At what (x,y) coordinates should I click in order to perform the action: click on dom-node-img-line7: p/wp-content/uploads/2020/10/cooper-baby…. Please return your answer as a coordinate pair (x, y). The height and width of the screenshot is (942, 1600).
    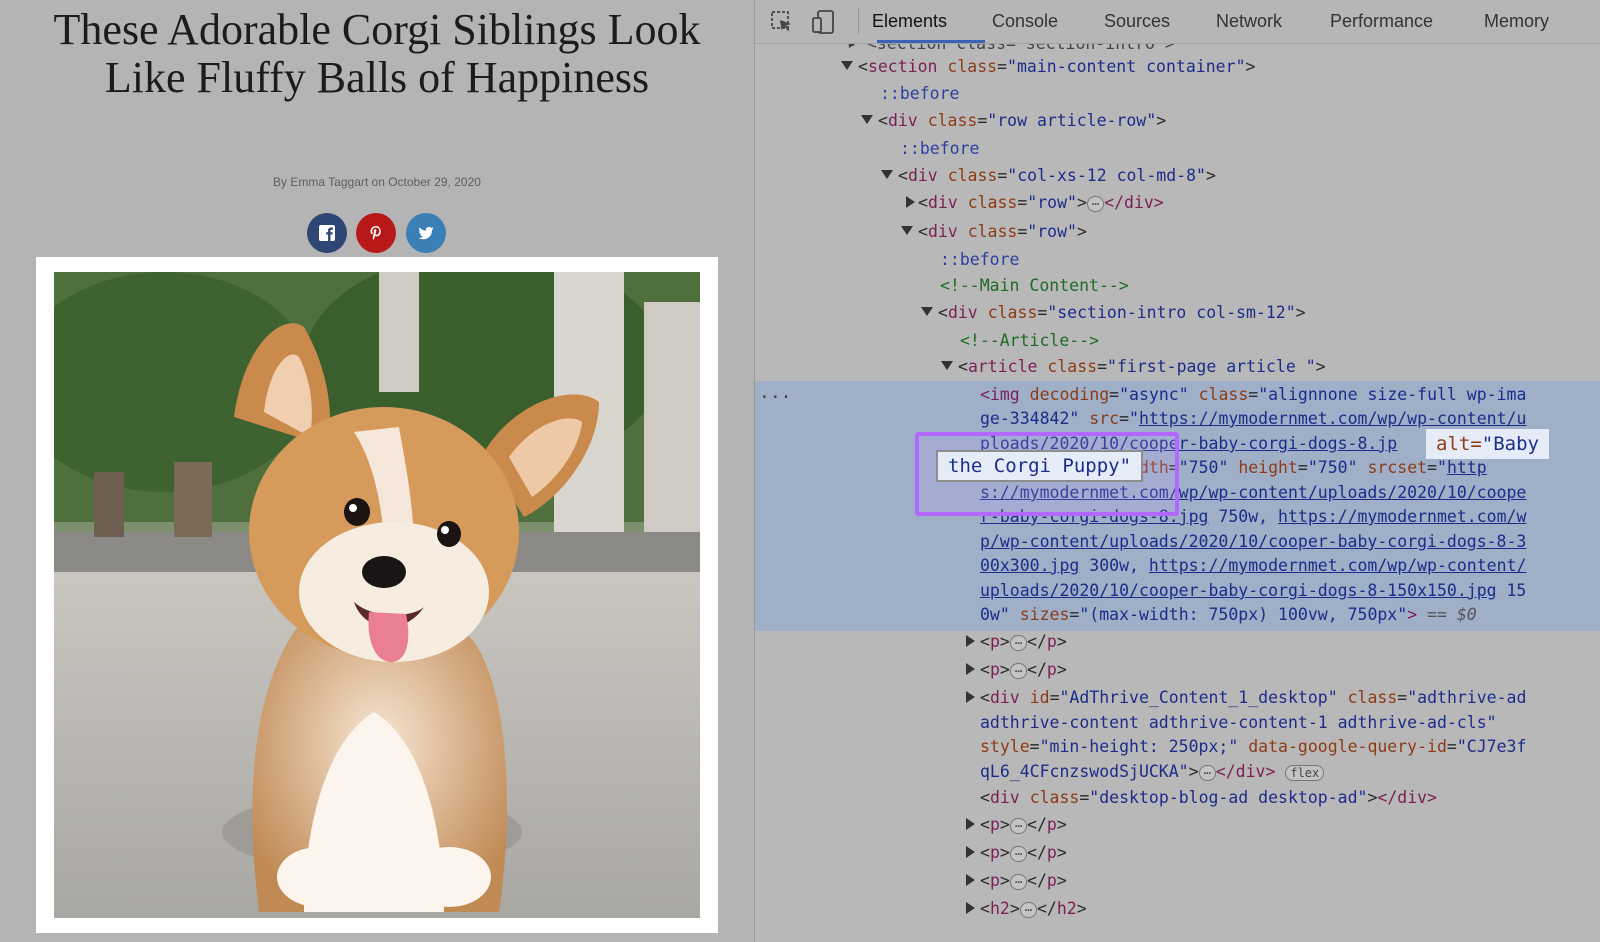
    Looking at the image, I should click on (1253, 541).